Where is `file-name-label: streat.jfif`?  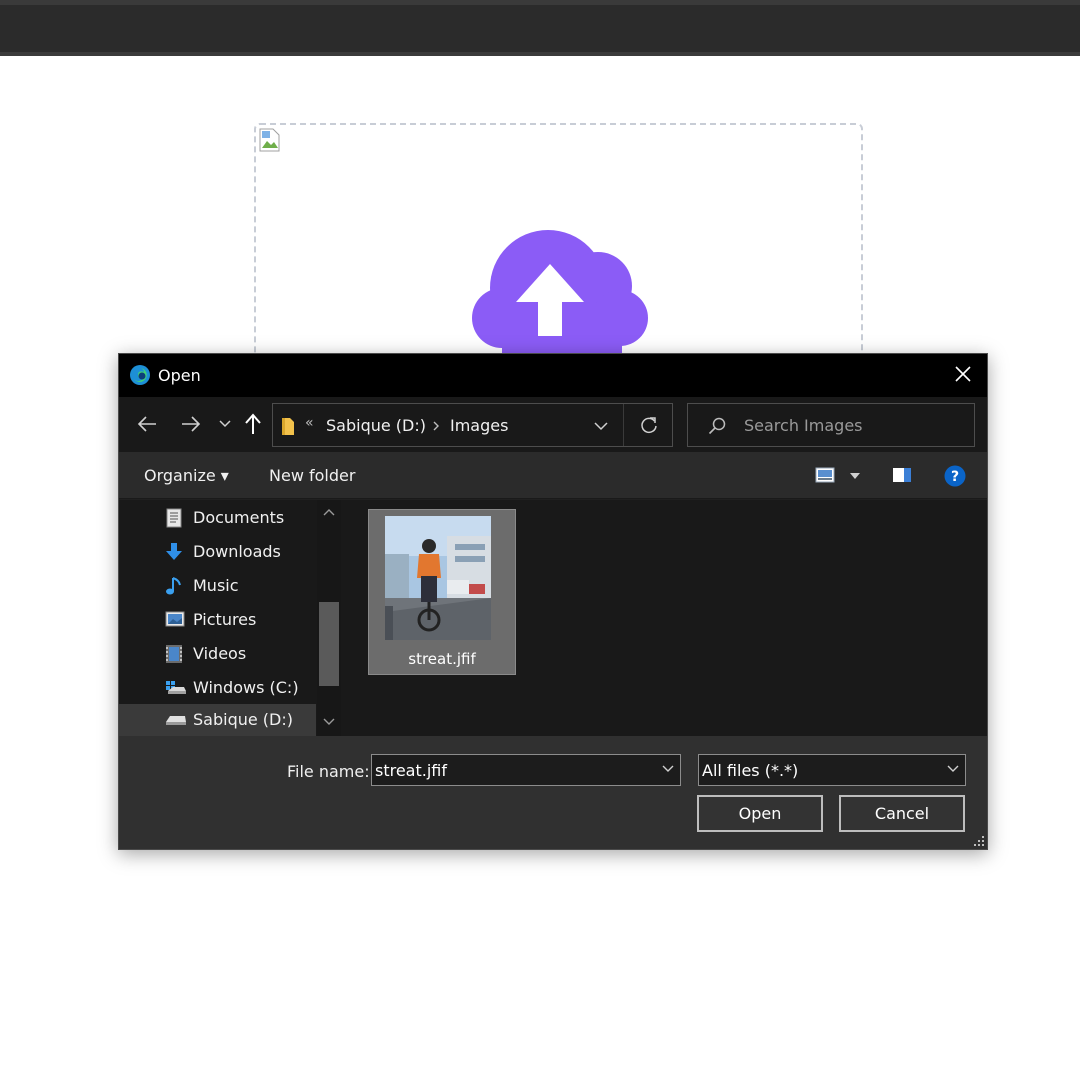
file-name-label: streat.jfif is located at coordinates (442, 659).